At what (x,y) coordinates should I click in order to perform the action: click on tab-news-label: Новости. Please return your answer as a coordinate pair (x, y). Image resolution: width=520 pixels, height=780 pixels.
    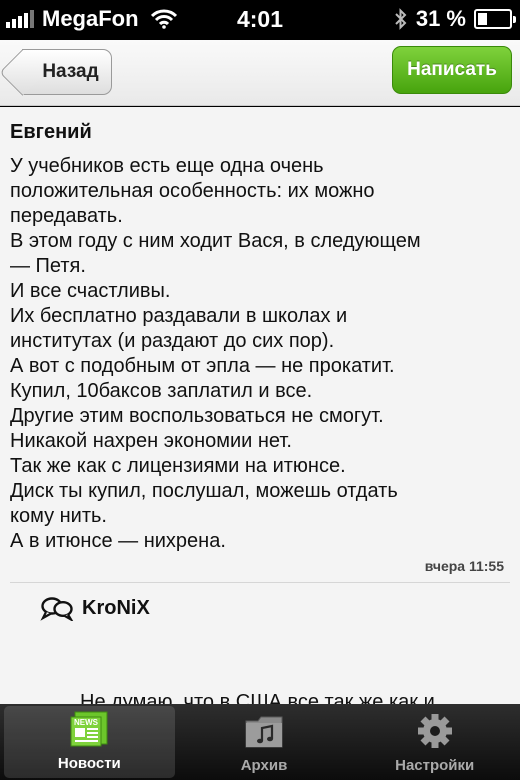
    Looking at the image, I should click on (89, 763).